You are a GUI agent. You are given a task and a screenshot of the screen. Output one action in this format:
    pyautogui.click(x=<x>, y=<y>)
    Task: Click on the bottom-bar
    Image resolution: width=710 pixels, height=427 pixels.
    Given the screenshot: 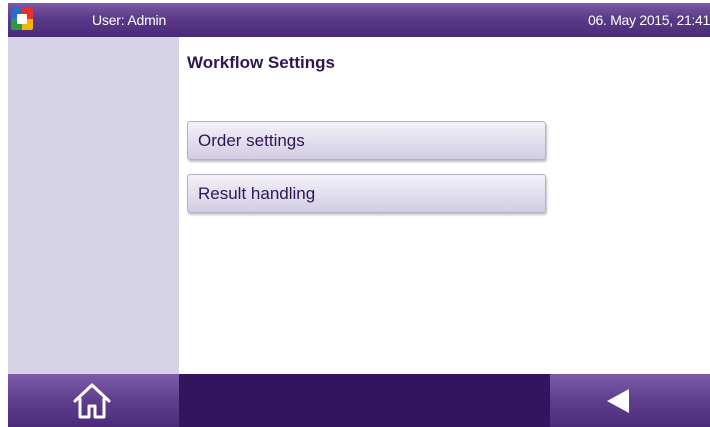 What is the action you would take?
    pyautogui.click(x=359, y=400)
    